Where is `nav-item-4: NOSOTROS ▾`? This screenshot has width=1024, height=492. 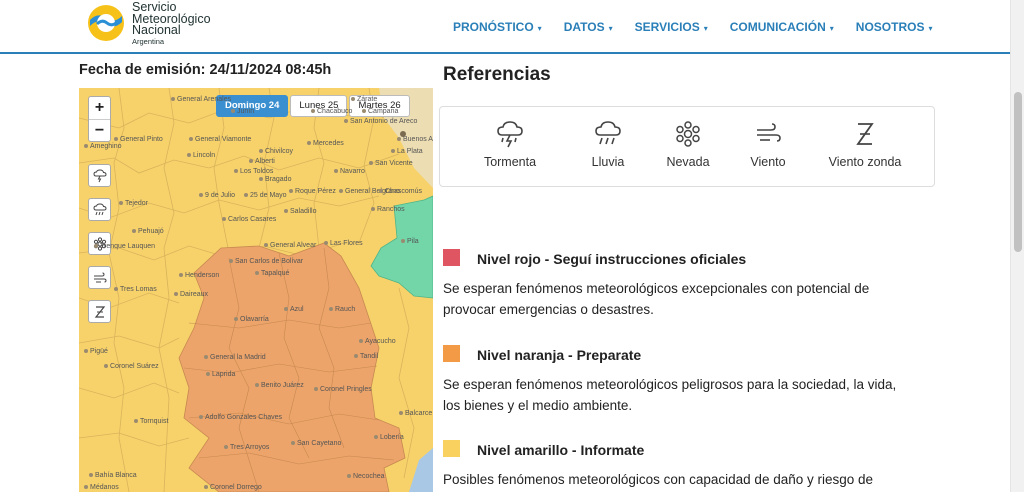 nav-item-4: NOSOTROS ▾ is located at coordinates (894, 27).